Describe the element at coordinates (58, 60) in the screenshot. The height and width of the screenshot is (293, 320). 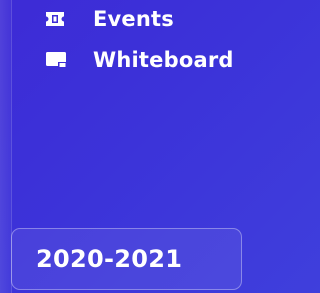
I see `whiteboard-icon` at that location.